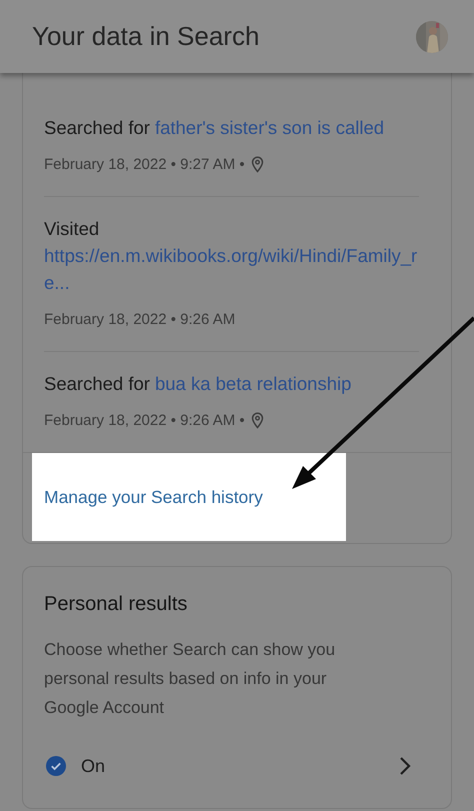 The height and width of the screenshot is (811, 474). I want to click on entry-date: February 18, 2022 • 9:26 AM •, so click(144, 420).